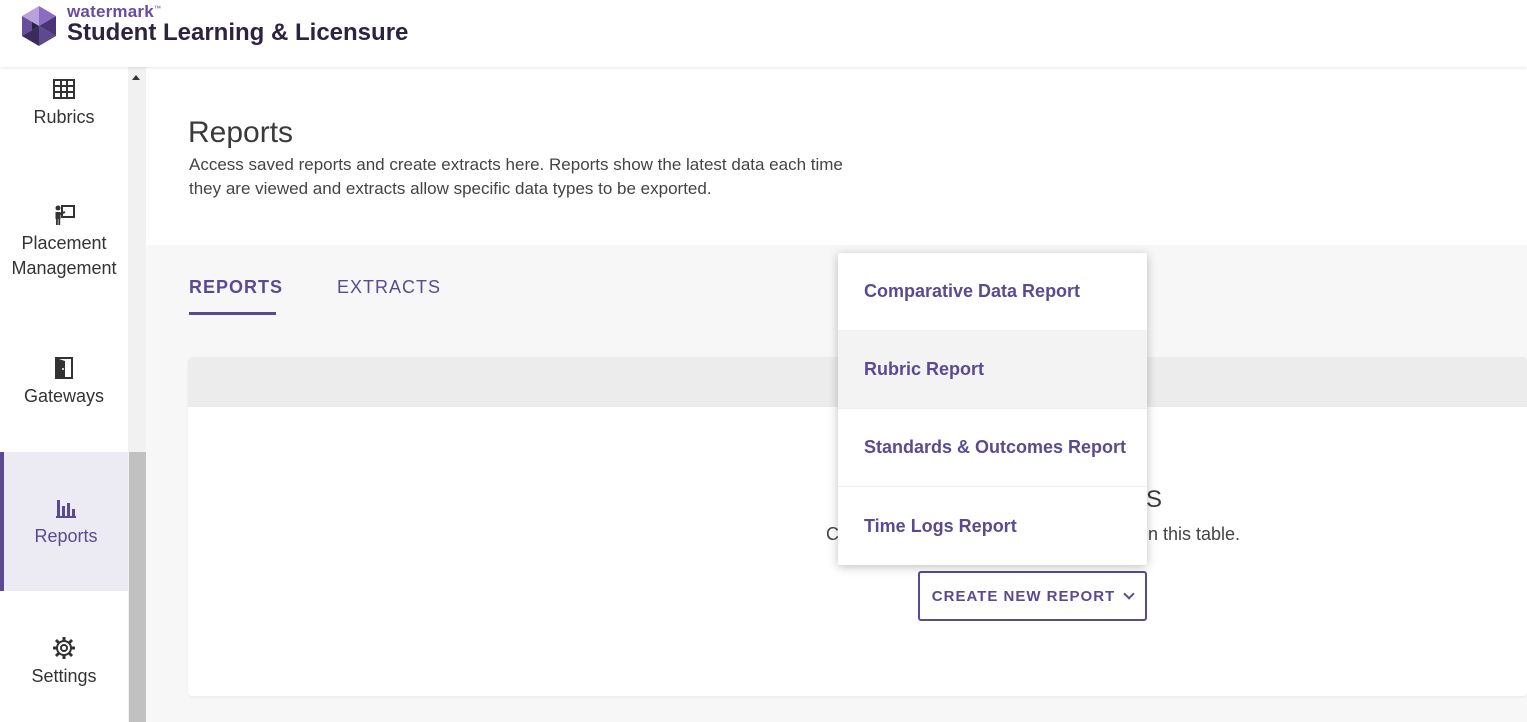  I want to click on app-title: Student Learning & Licensure, so click(238, 32).